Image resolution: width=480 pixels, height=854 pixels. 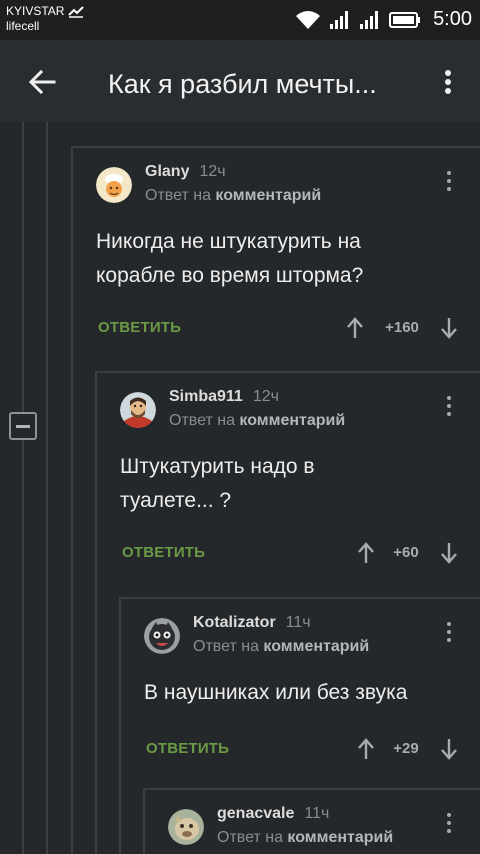 What do you see at coordinates (23, 26) in the screenshot?
I see `carrier-name-secondary: lifecell` at bounding box center [23, 26].